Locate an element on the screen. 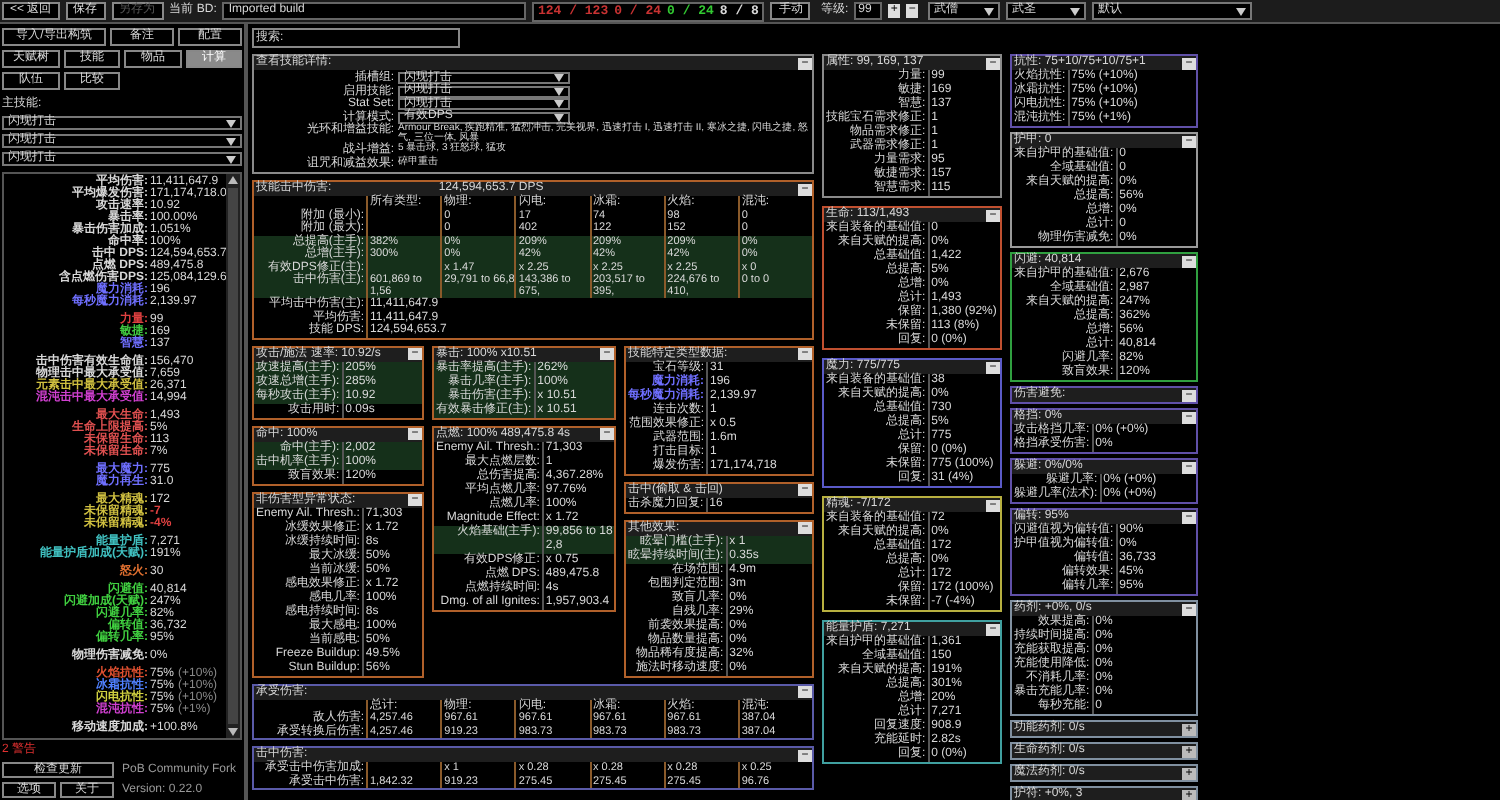  scrollbar is located at coordinates (233, 456).